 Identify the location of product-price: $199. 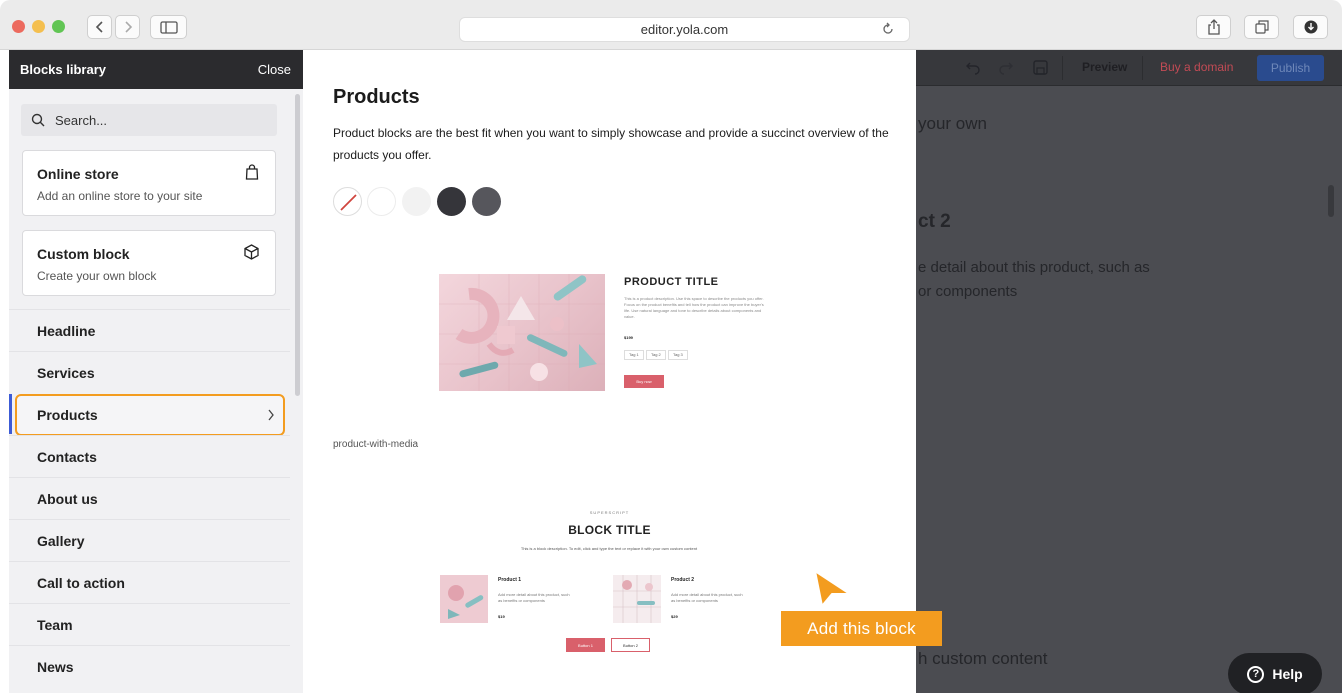
(628, 337).